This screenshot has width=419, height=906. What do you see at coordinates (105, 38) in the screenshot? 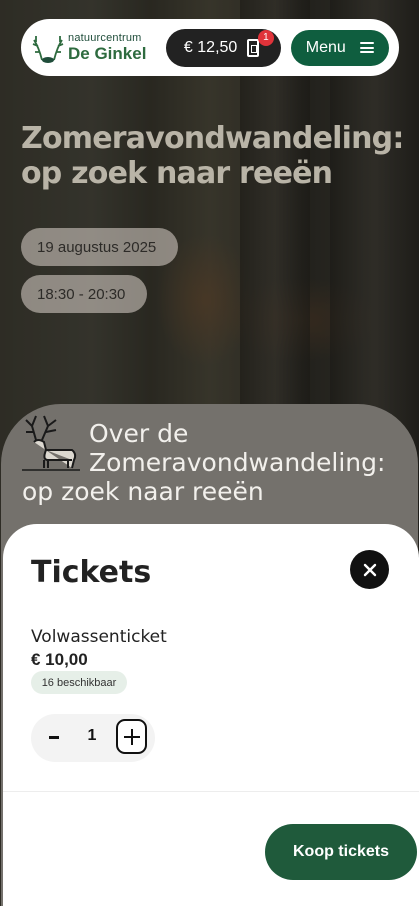
I see `logo-subtitle: natuurcentrum` at bounding box center [105, 38].